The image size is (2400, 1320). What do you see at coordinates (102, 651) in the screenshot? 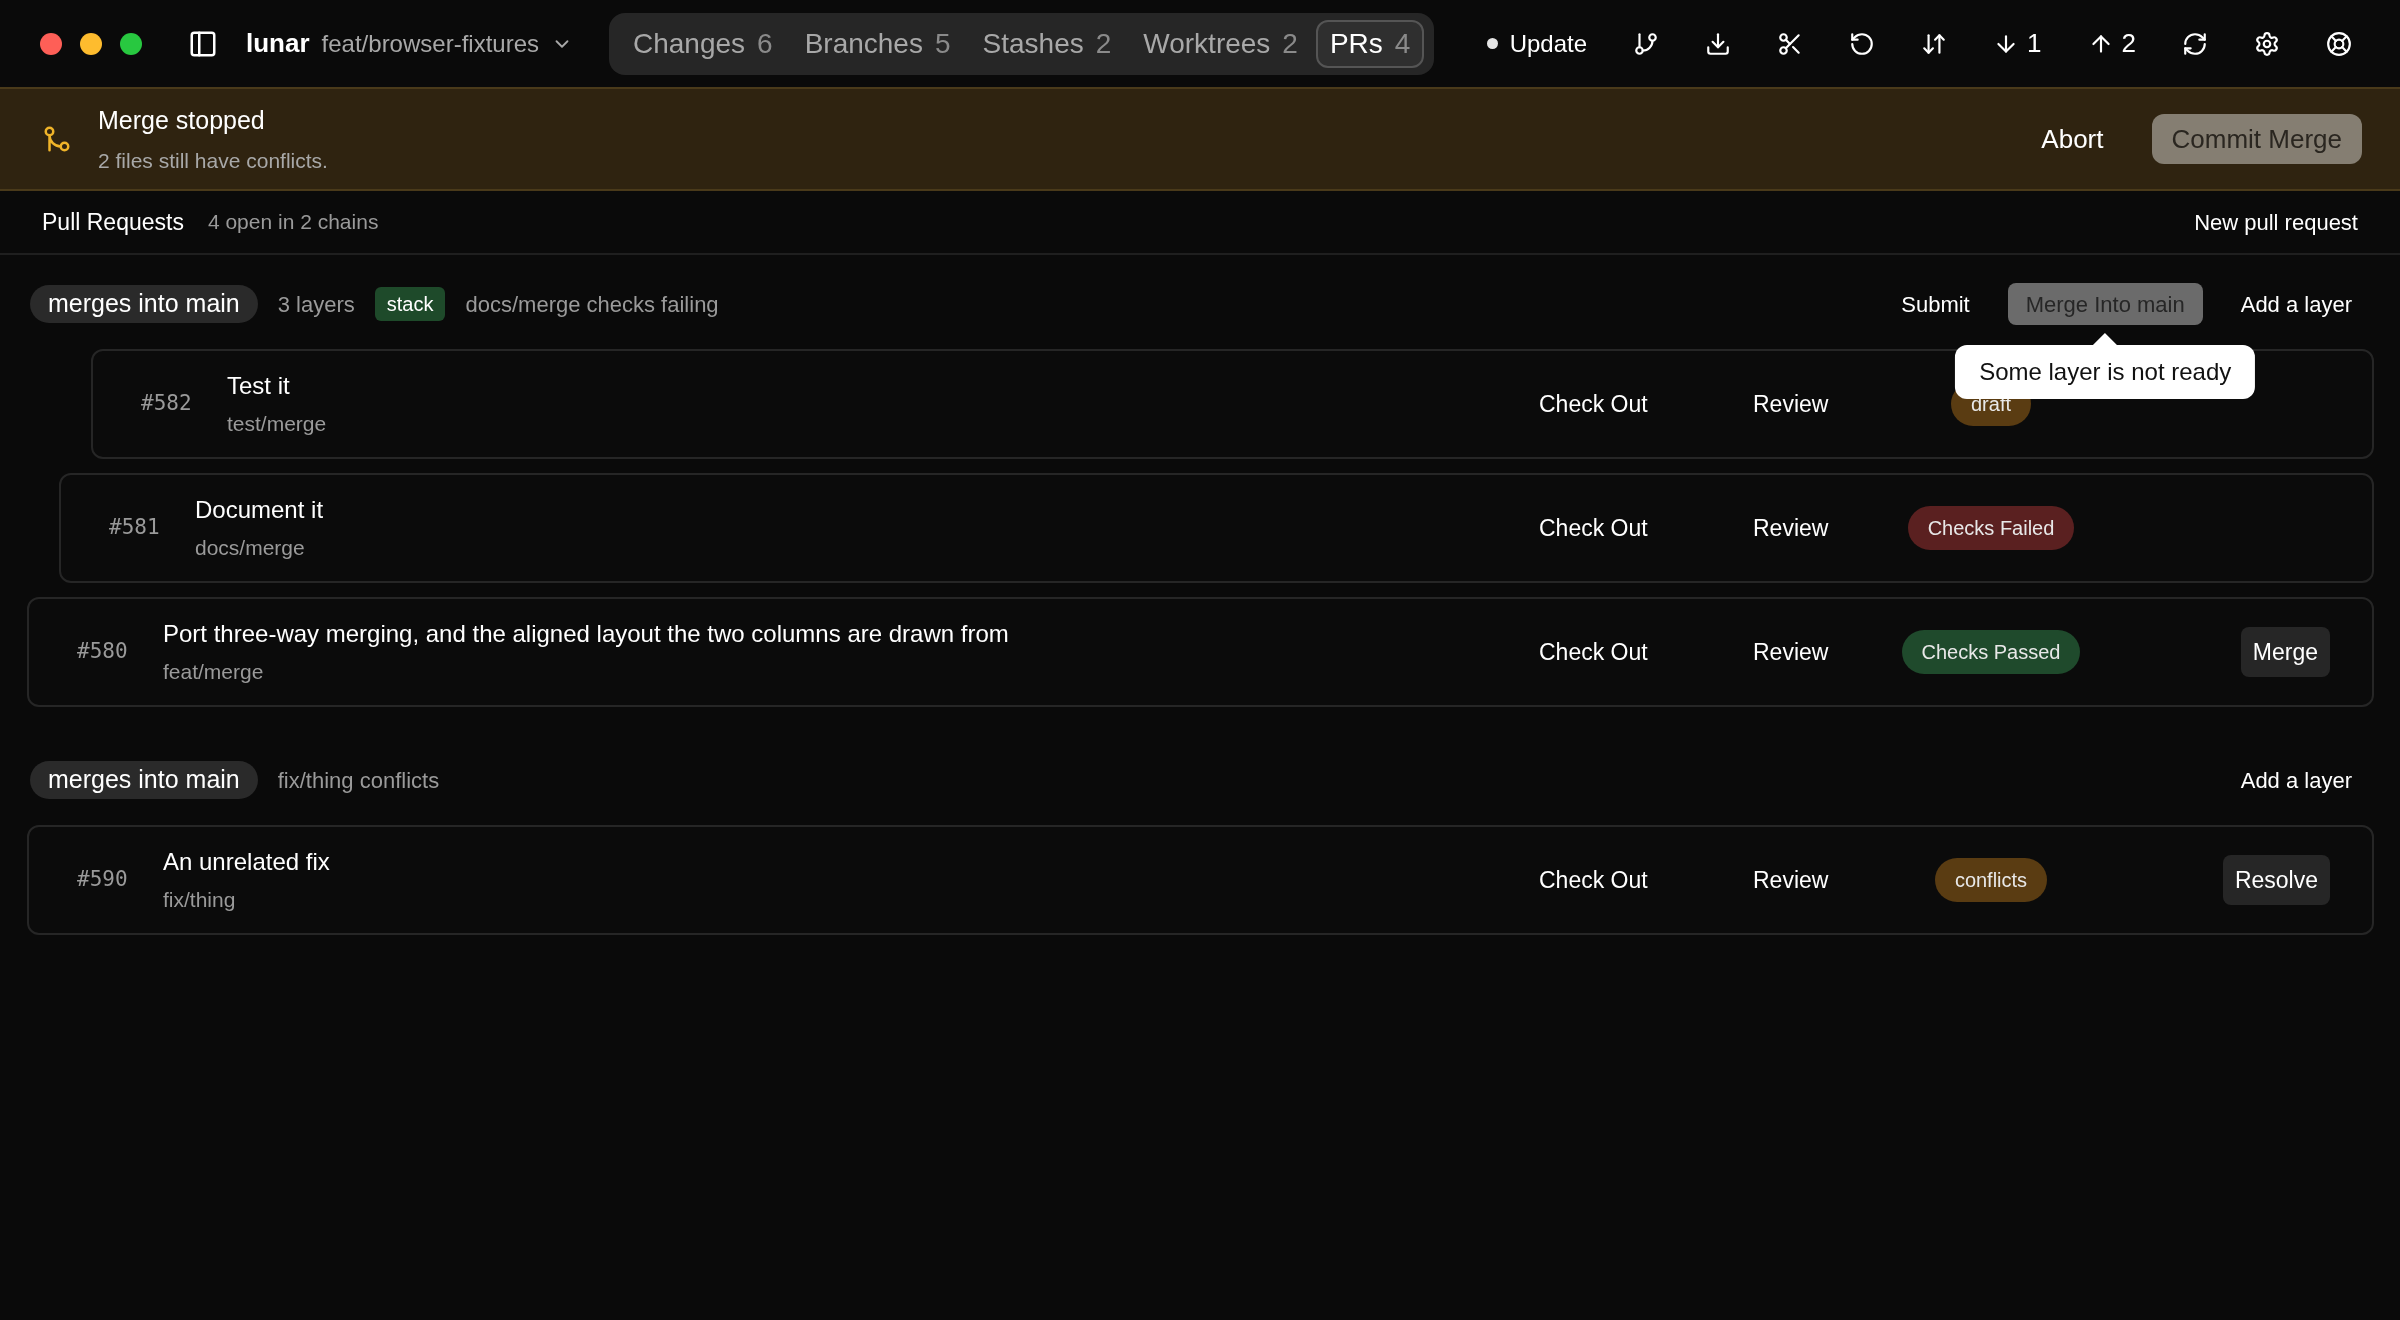
I see `pr-number: #580` at bounding box center [102, 651].